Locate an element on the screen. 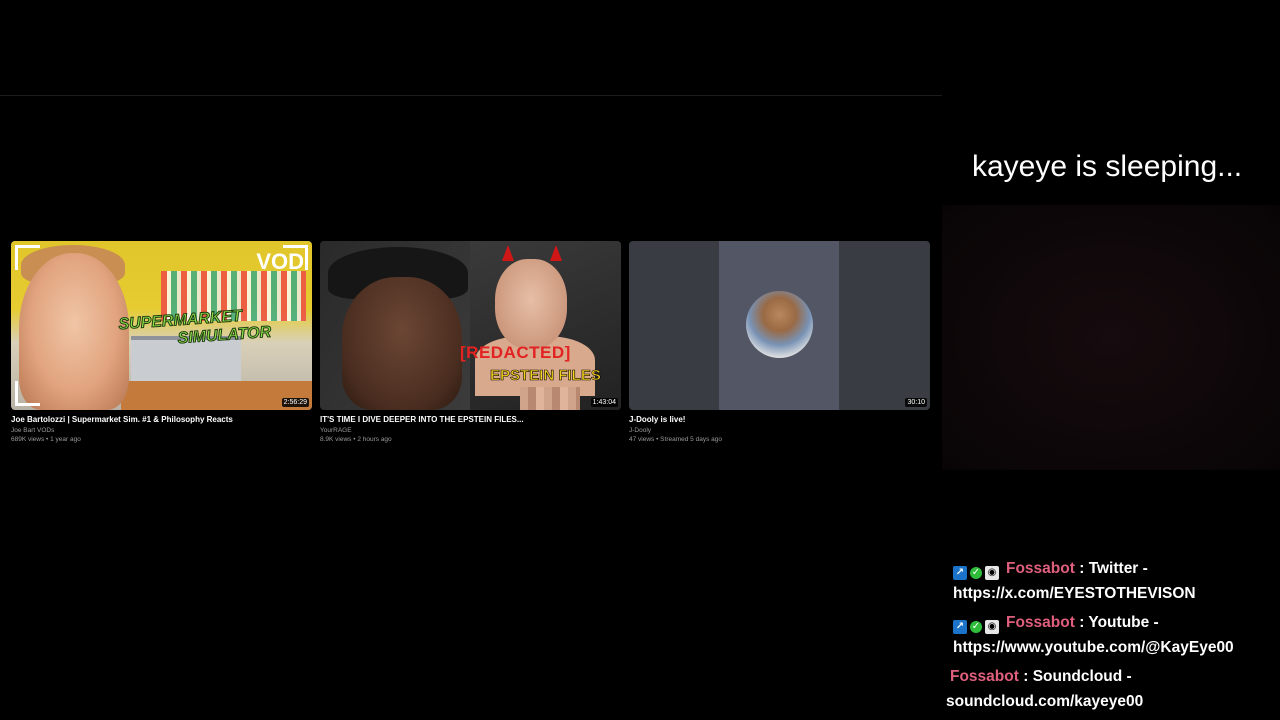 This screenshot has width=1280, height=720. video-meta: 689K views • 1 year ago is located at coordinates (46, 439).